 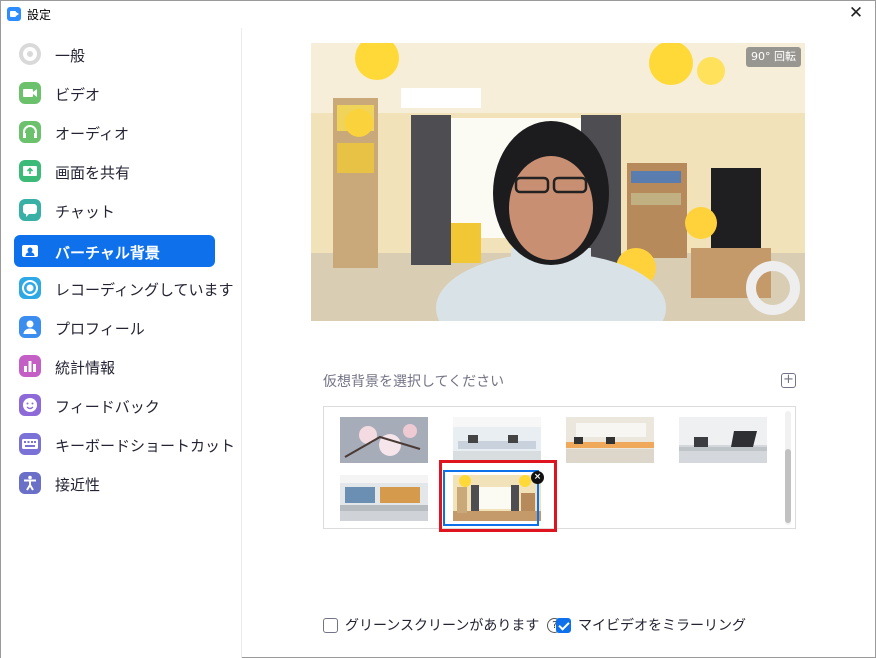 I want to click on close-button: ✕, so click(x=856, y=13).